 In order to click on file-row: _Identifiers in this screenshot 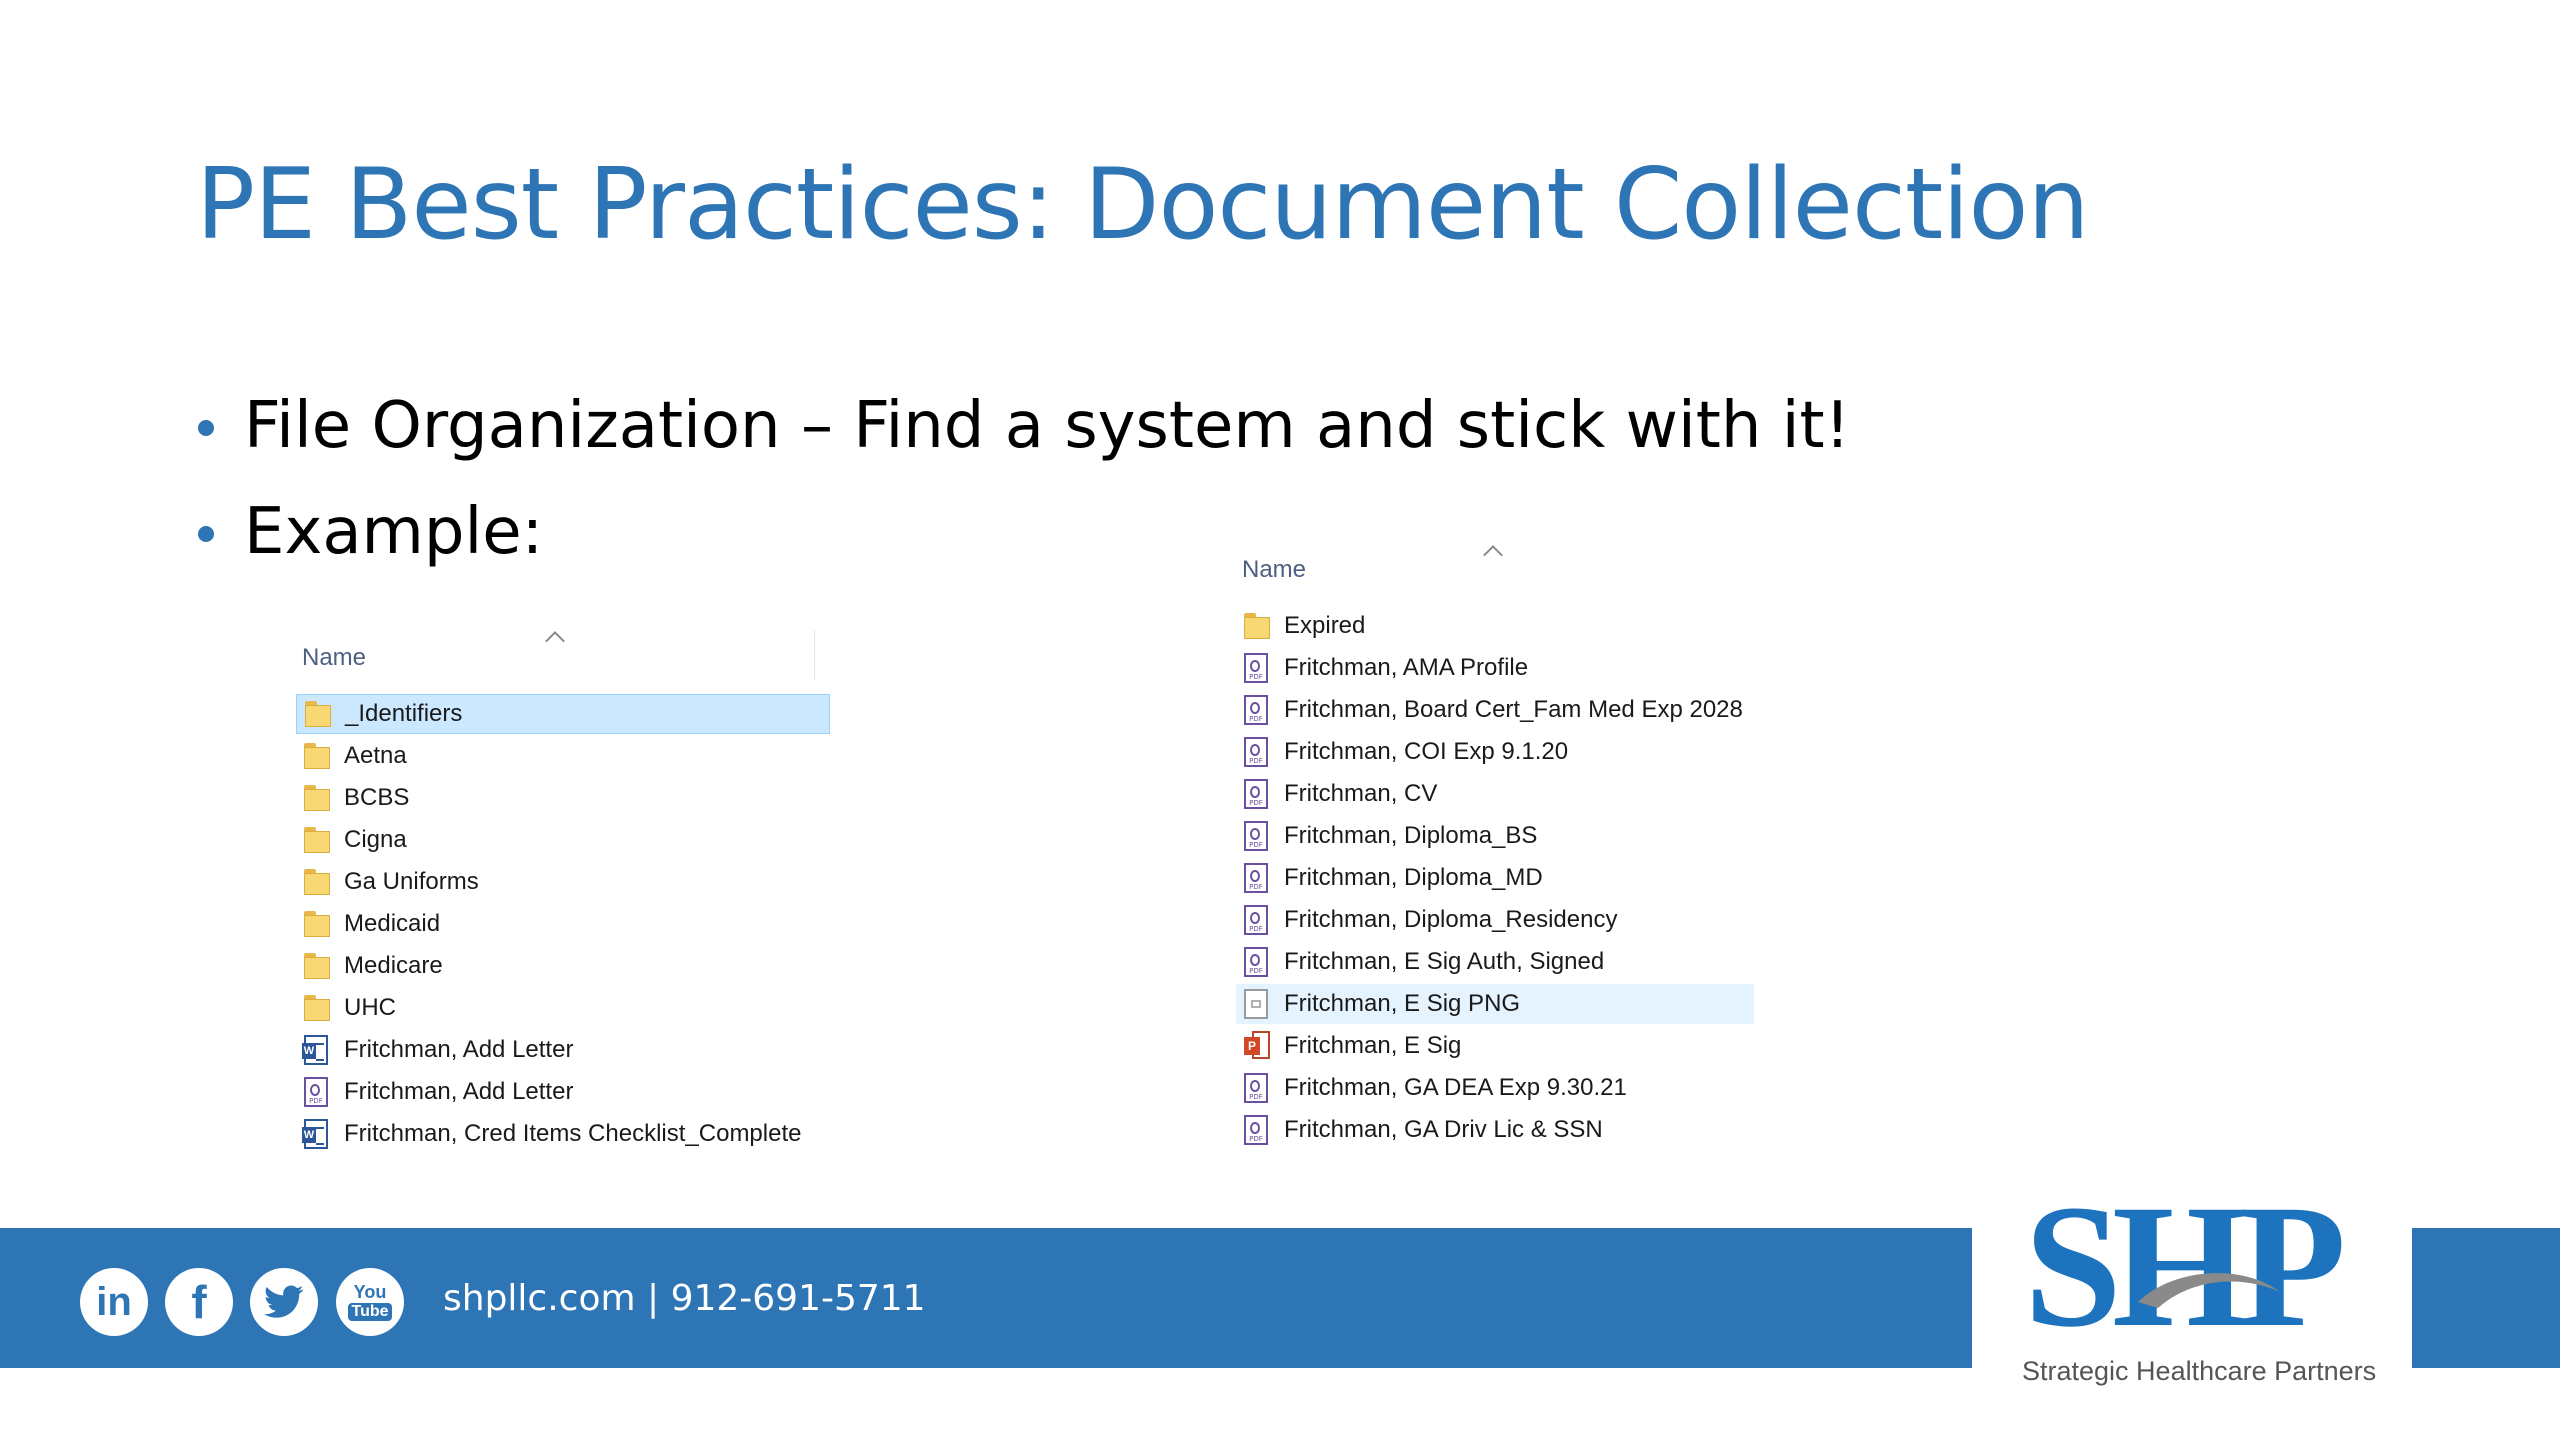, I will do `click(563, 714)`.